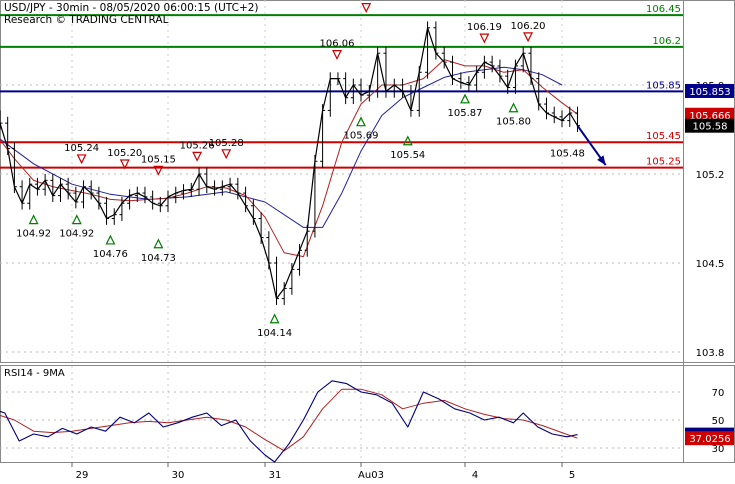 The height and width of the screenshot is (484, 735). I want to click on rsi-panel-title: RSI14 - 9MA, so click(34, 373).